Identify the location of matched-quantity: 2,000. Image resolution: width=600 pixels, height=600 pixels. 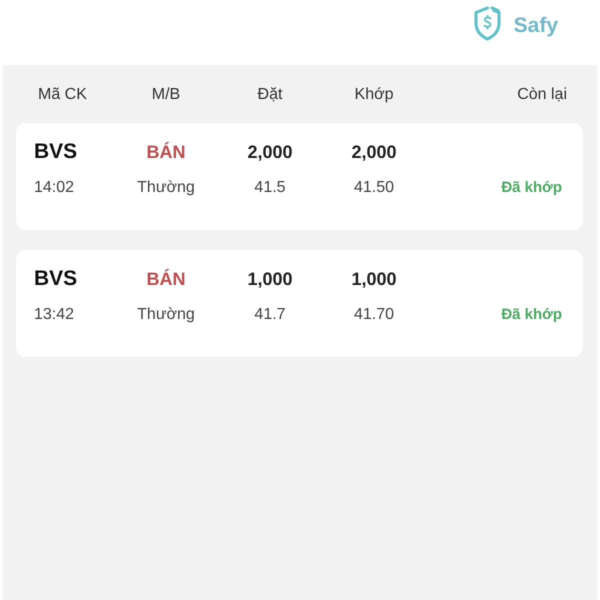
(374, 152).